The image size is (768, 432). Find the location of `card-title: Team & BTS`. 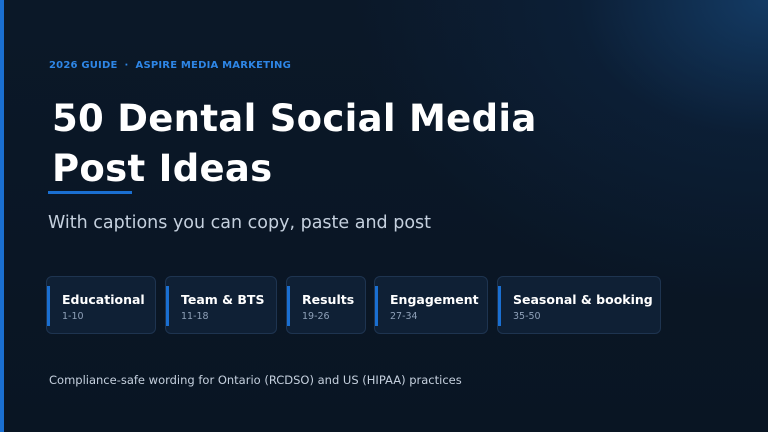

card-title: Team & BTS is located at coordinates (223, 299).